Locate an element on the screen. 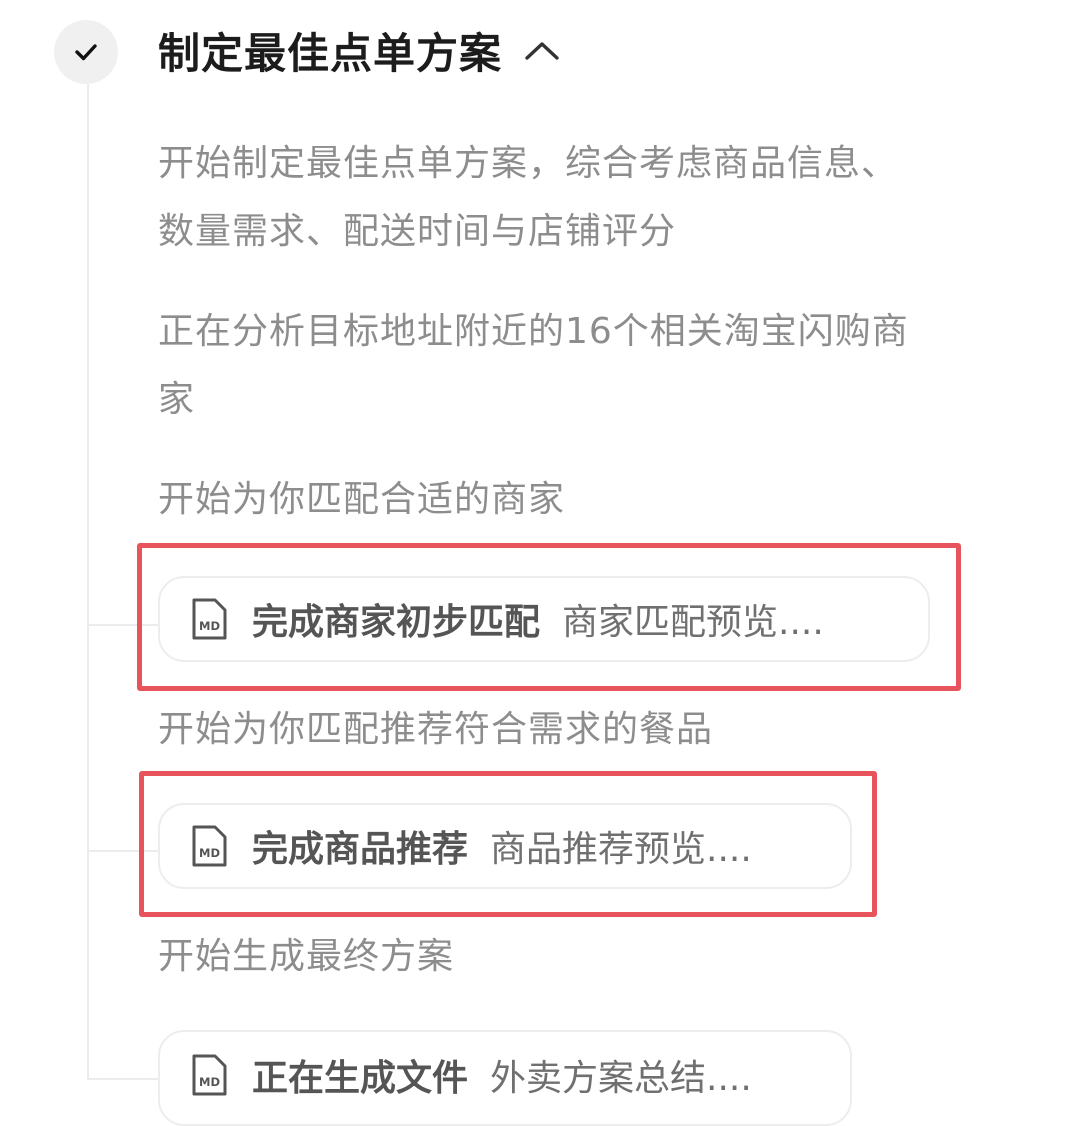 The image size is (1080, 1126). file-card-title: 完成商品推荐 is located at coordinates (360, 849).